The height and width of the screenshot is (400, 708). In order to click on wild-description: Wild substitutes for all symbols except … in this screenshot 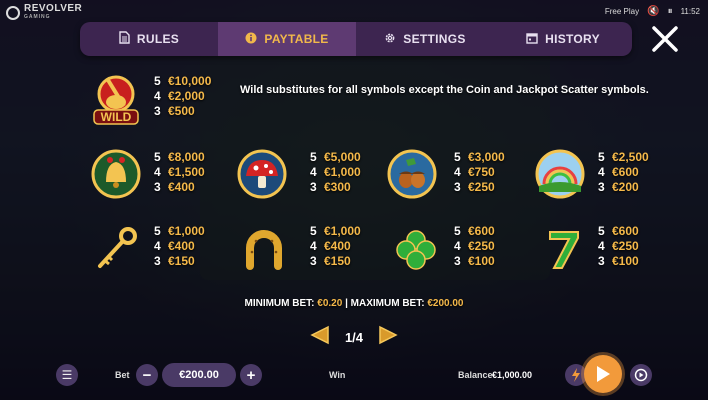, I will do `click(444, 90)`.